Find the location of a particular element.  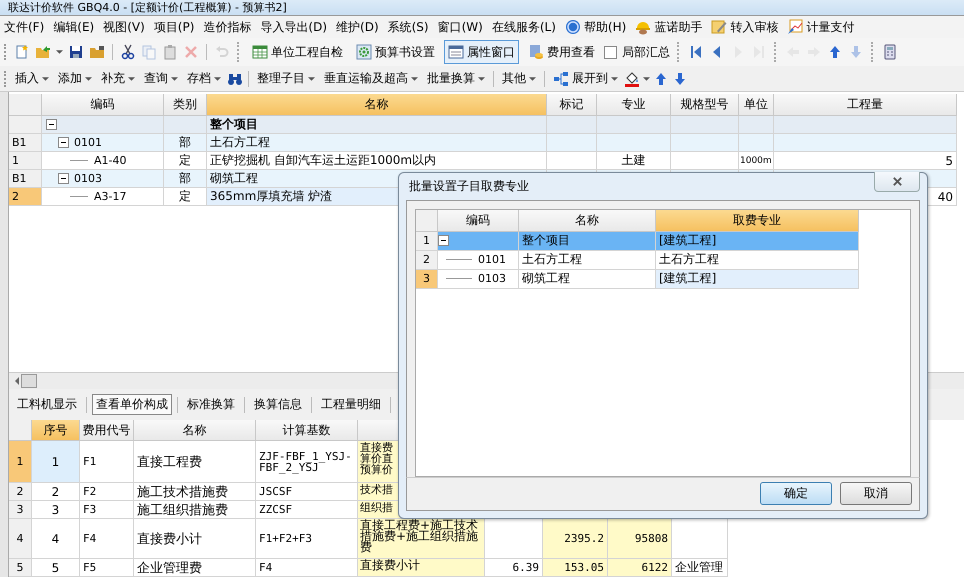

table-cell: 部 is located at coordinates (185, 143).